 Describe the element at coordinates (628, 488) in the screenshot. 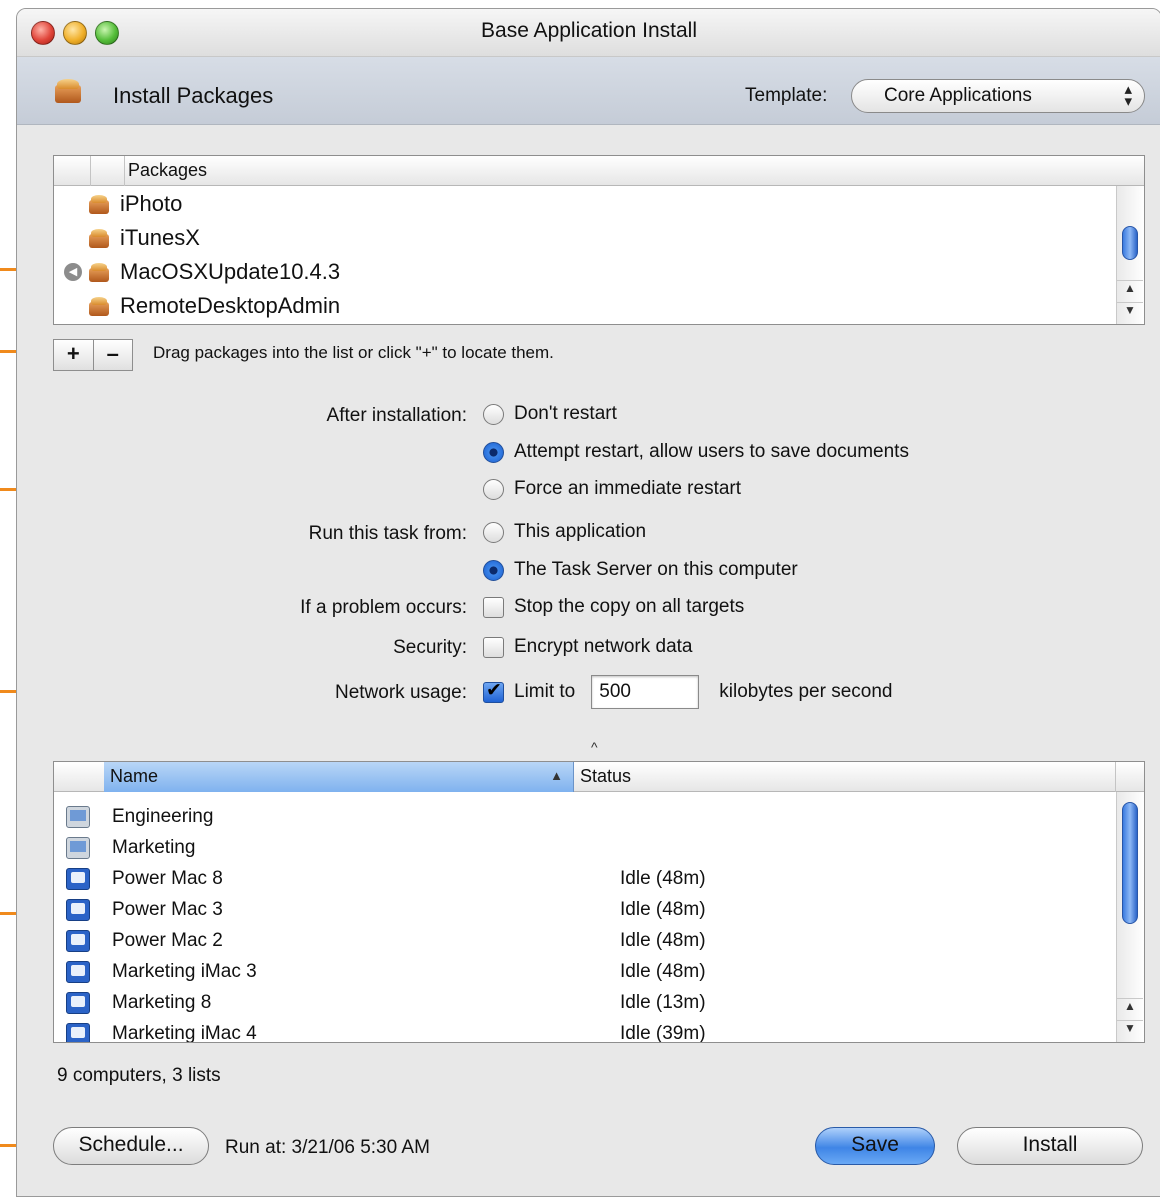

I see `radio-label: Force an immediate restart` at that location.